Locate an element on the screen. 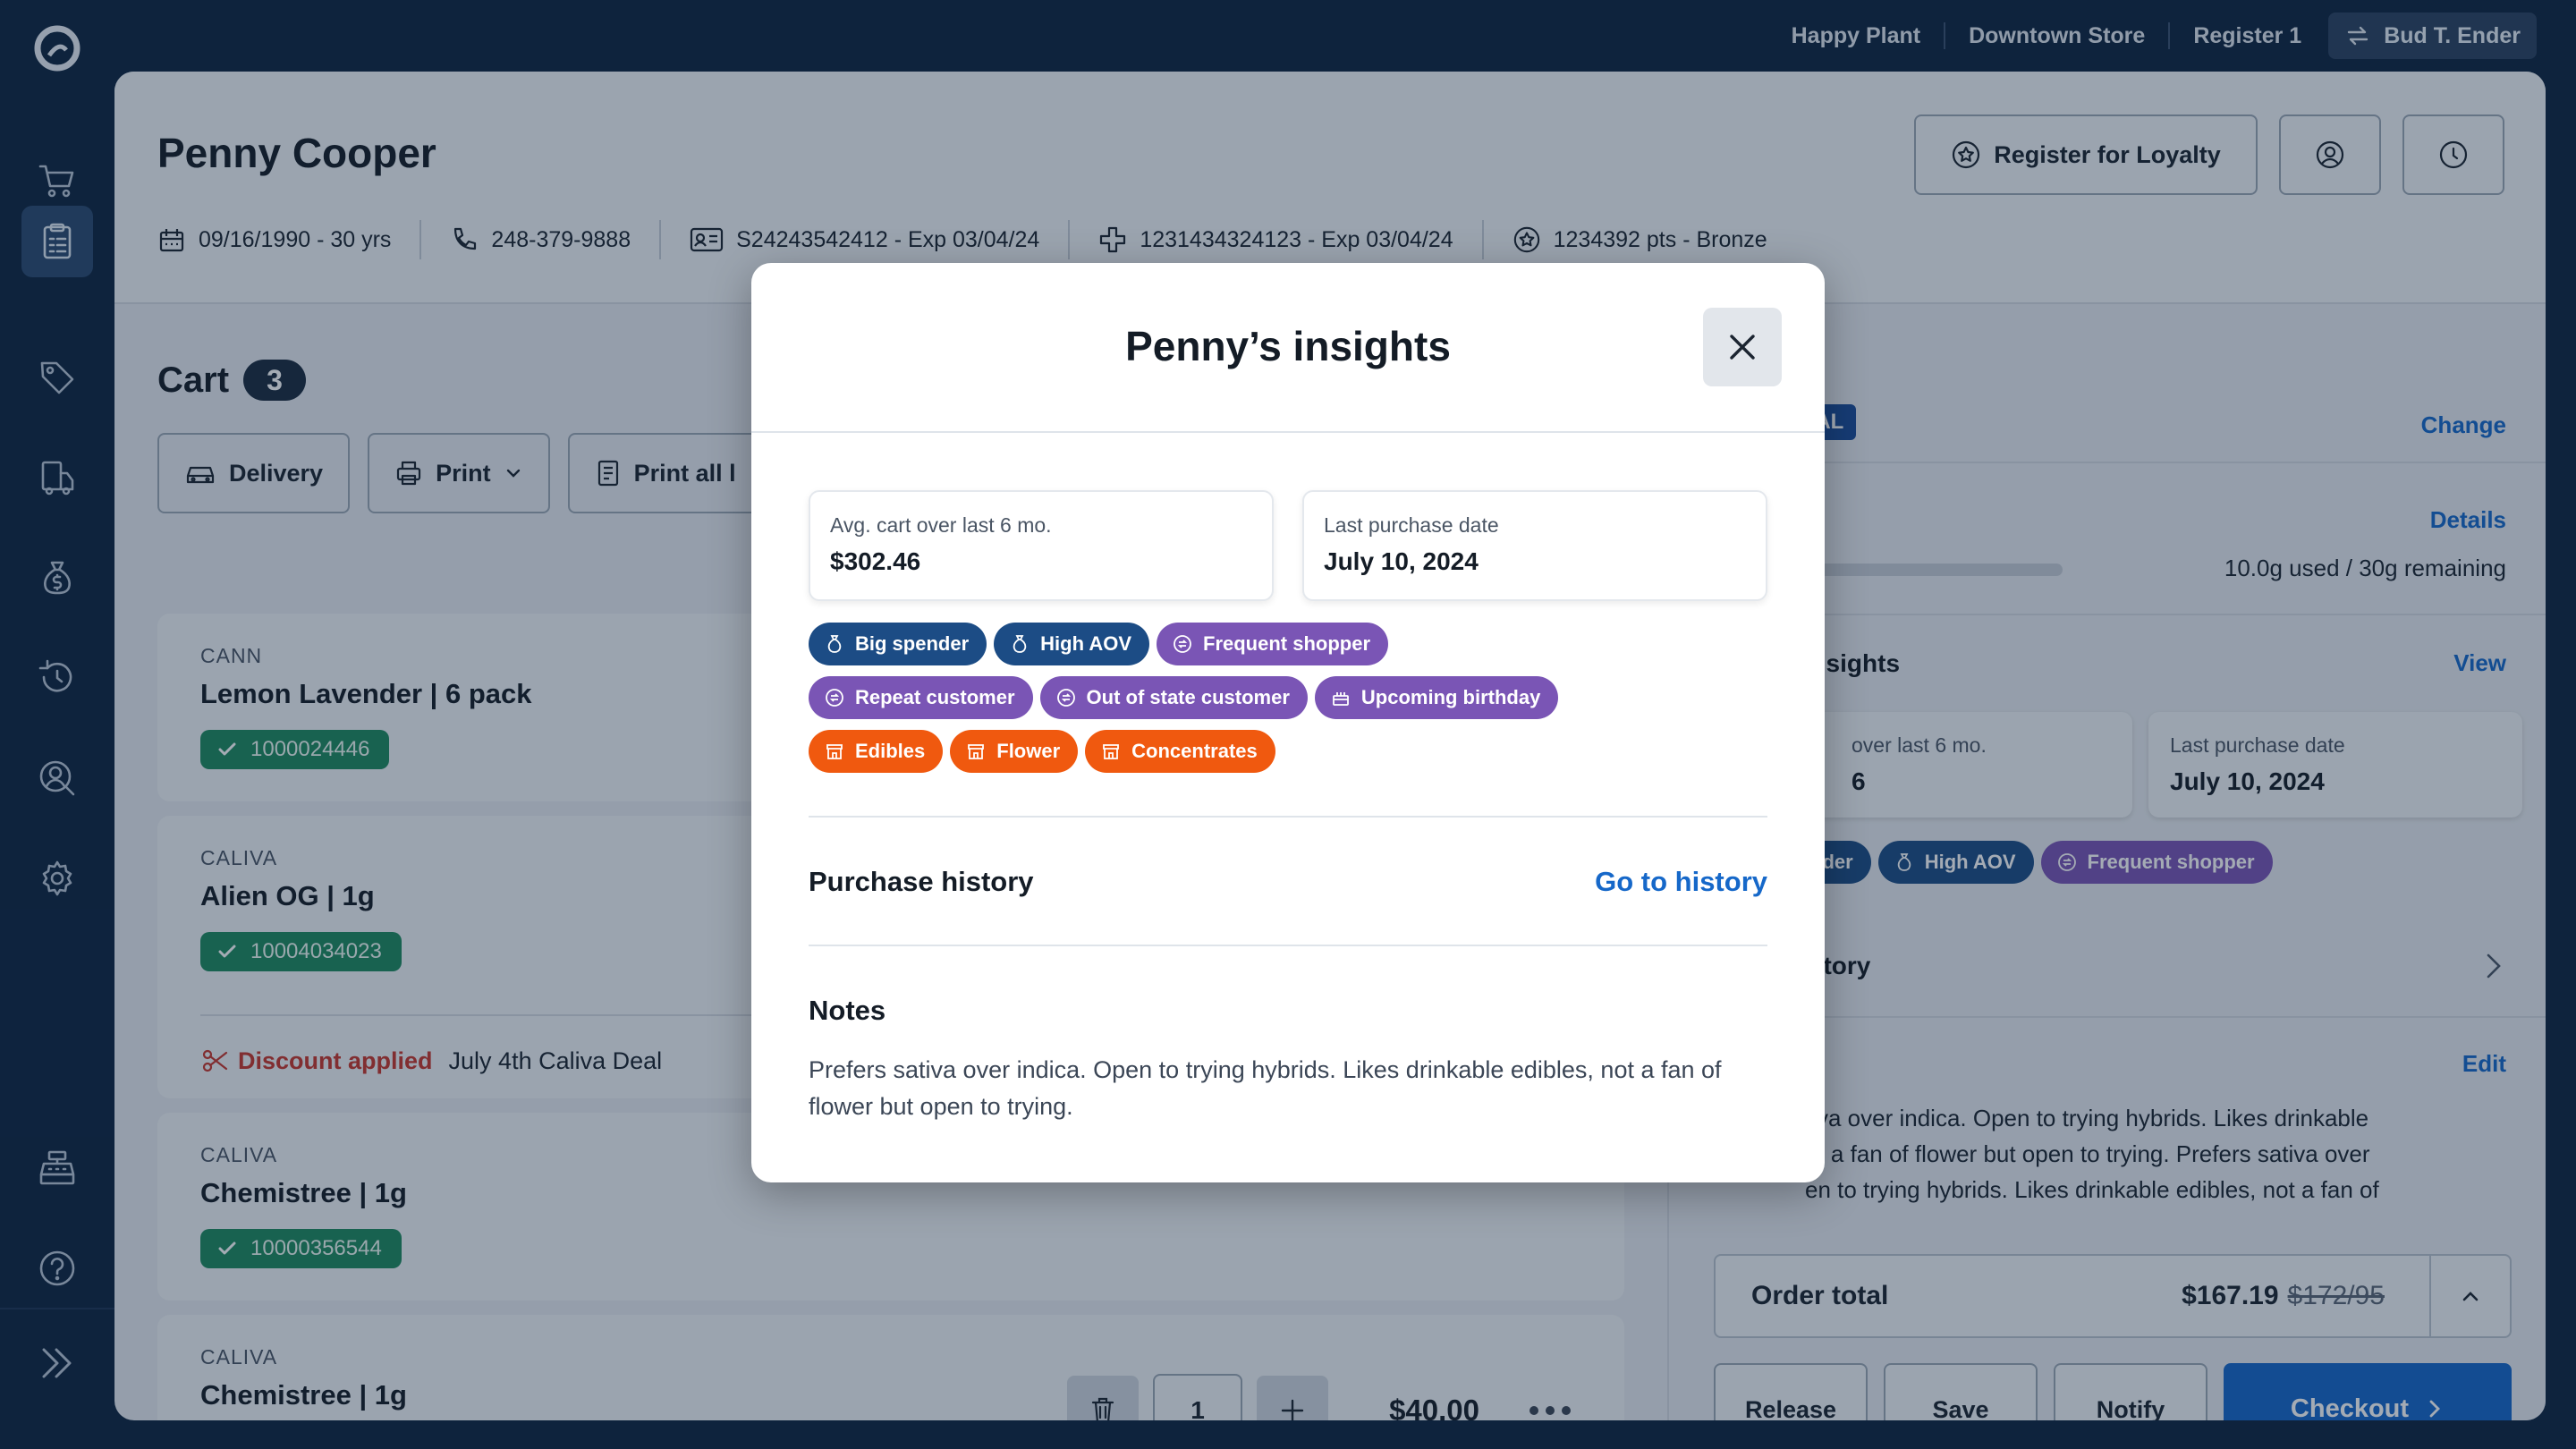 The image size is (2576, 1449). go-to-history-link: Go to history is located at coordinates (1681, 882).